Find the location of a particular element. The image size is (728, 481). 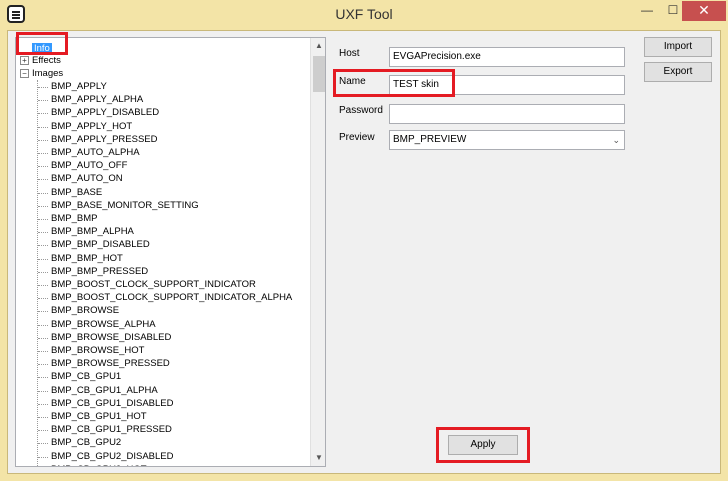

tree-node-image-item: BMP_CB_GPU2_DISABLED is located at coordinates (112, 456).